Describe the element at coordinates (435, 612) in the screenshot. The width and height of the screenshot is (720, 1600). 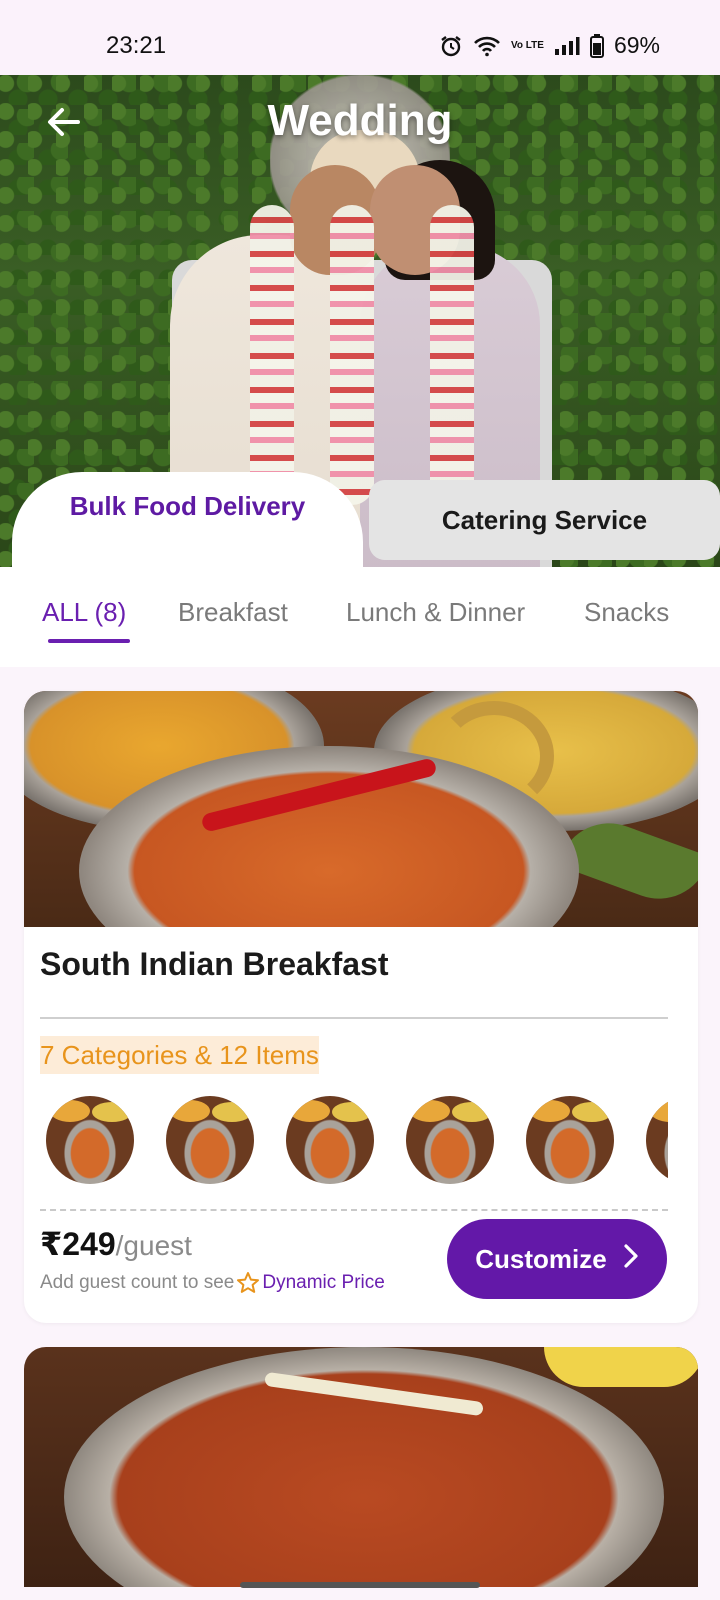
I see `tab-lunch-dinner: Lunch & Dinner` at that location.